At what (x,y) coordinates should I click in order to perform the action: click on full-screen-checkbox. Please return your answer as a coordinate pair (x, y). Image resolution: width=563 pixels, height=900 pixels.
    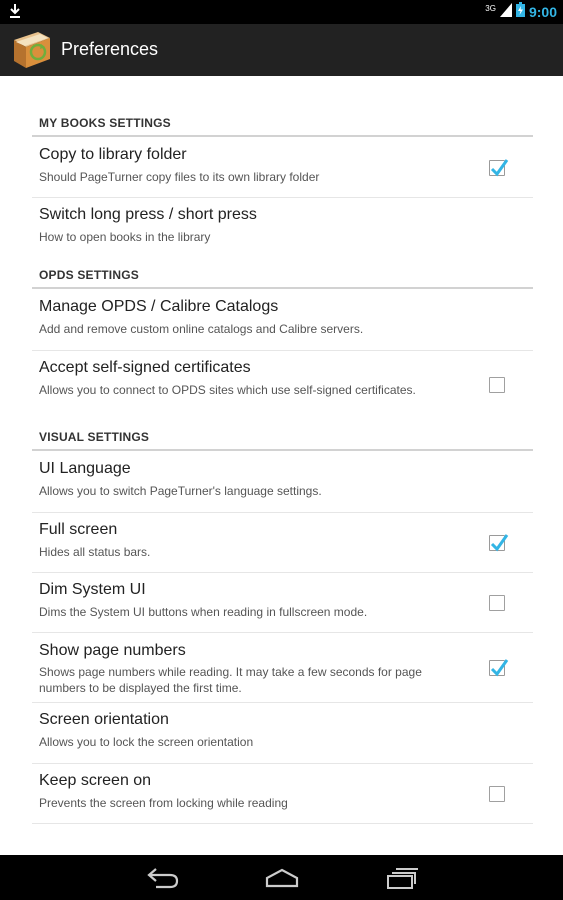
    Looking at the image, I should click on (499, 543).